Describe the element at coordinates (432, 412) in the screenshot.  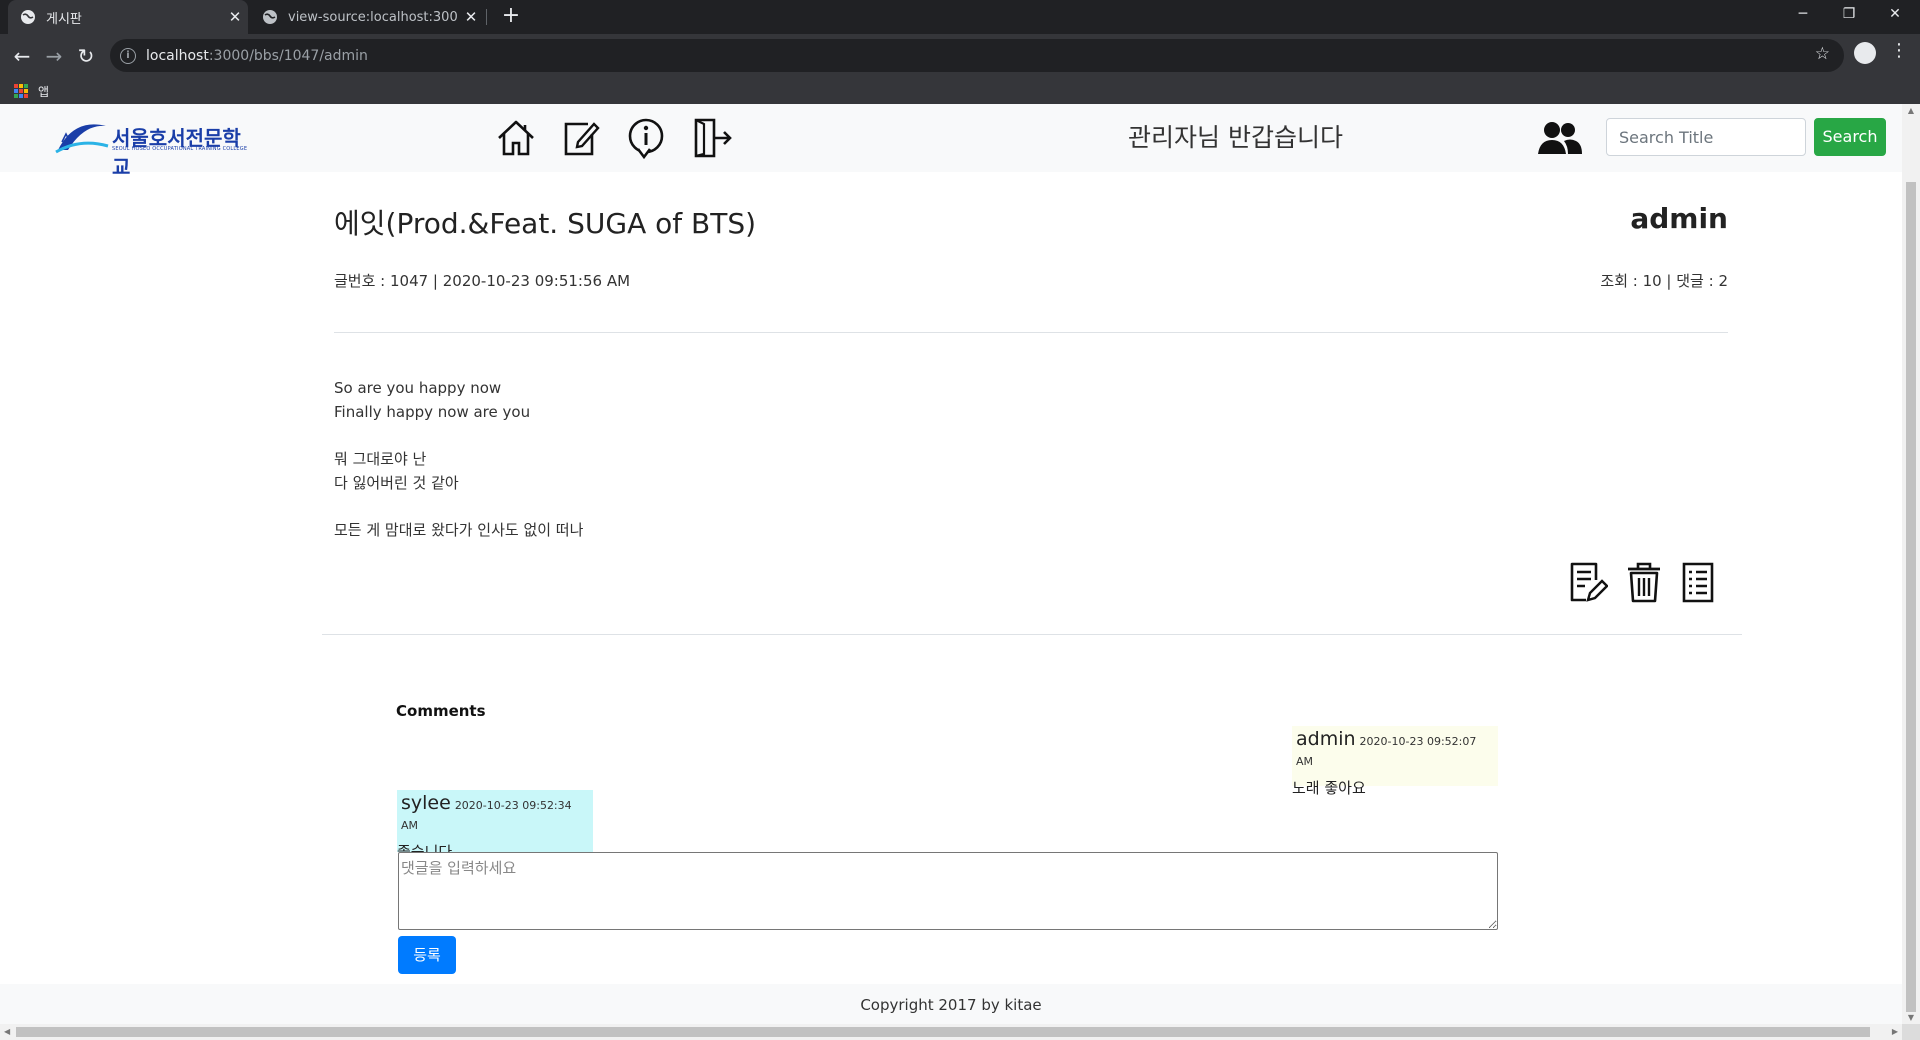
I see `post-body-line: Finally happy now are you` at that location.